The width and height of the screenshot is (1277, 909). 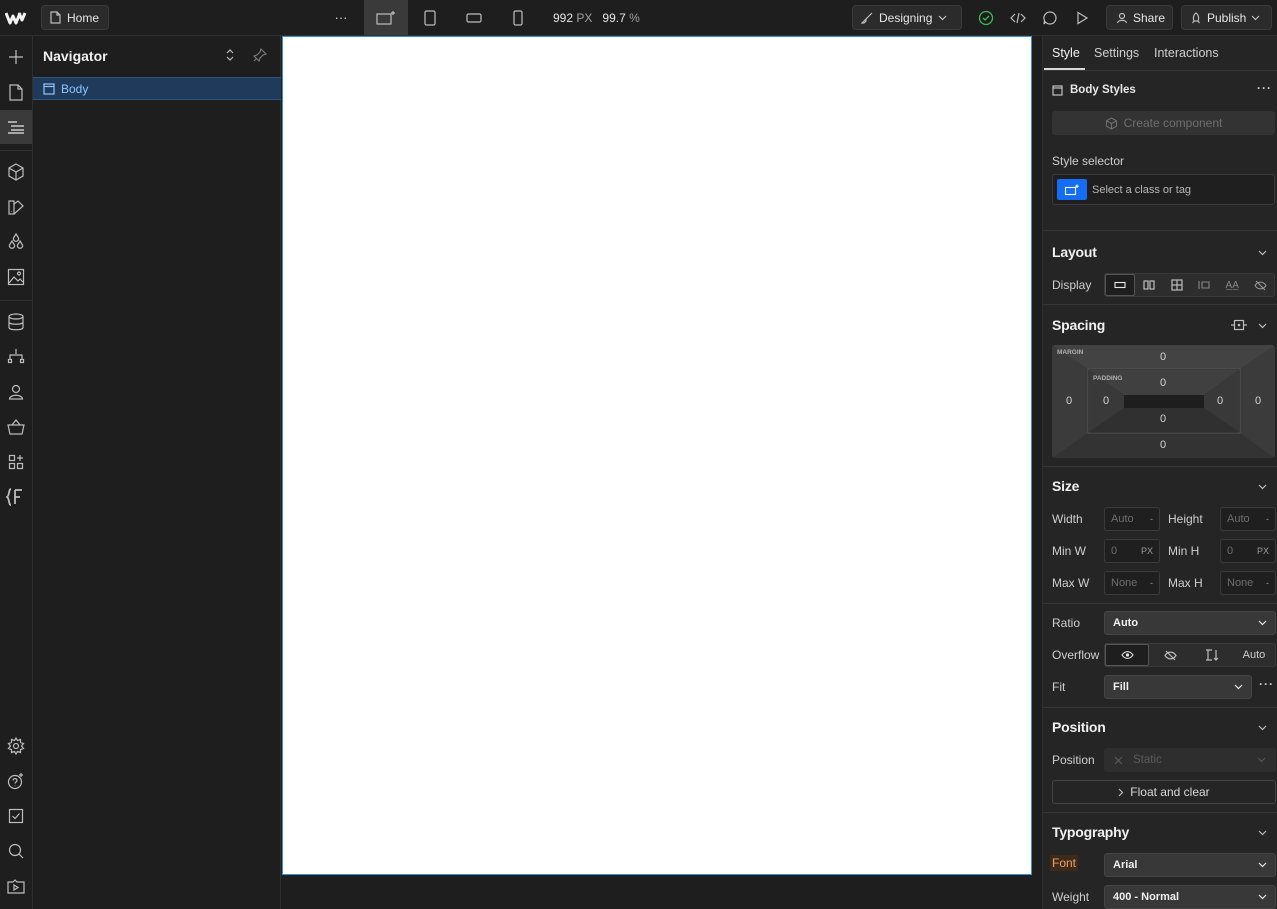 I want to click on typography-section-title: Typography, so click(x=1090, y=832).